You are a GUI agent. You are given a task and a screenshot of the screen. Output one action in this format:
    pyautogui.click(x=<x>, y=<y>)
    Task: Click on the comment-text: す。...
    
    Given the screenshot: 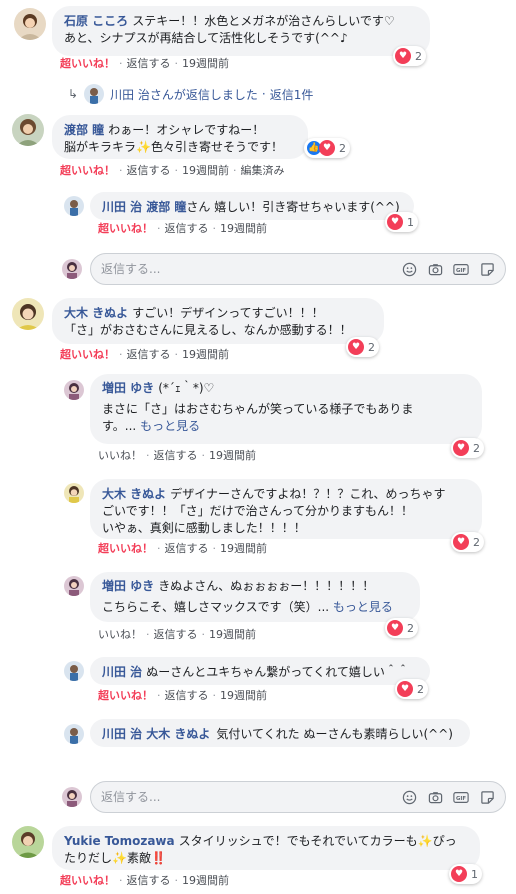 What is the action you would take?
    pyautogui.click(x=119, y=426)
    